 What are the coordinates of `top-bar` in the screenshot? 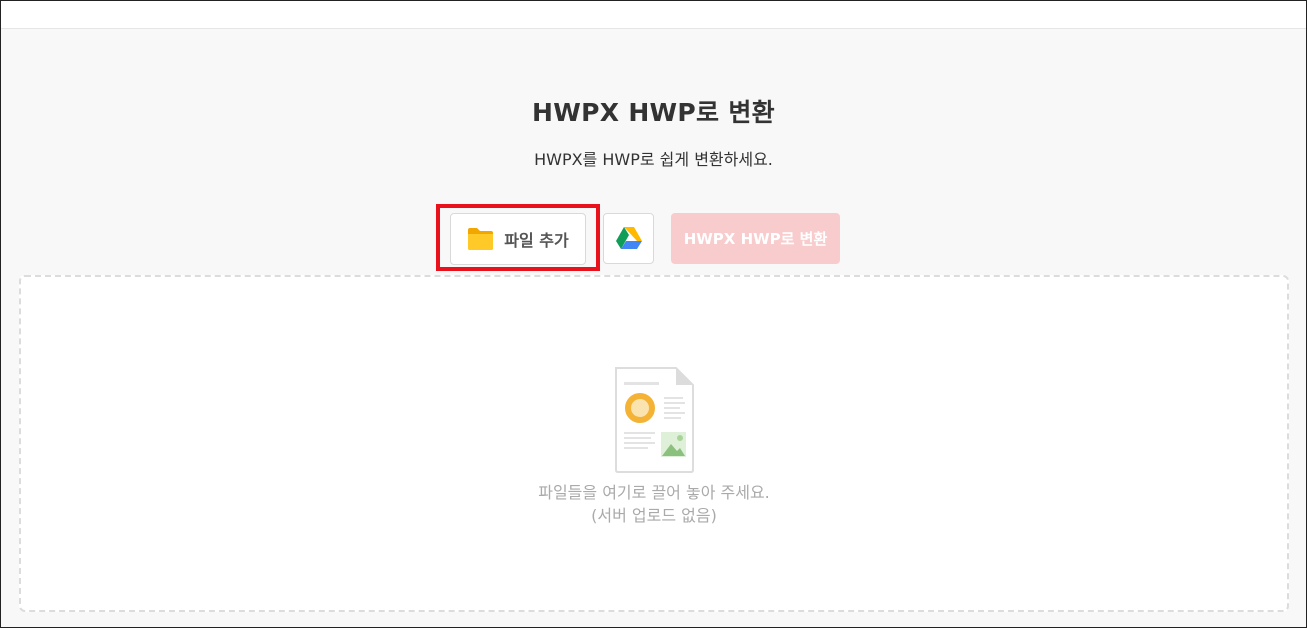 It's located at (653, 15).